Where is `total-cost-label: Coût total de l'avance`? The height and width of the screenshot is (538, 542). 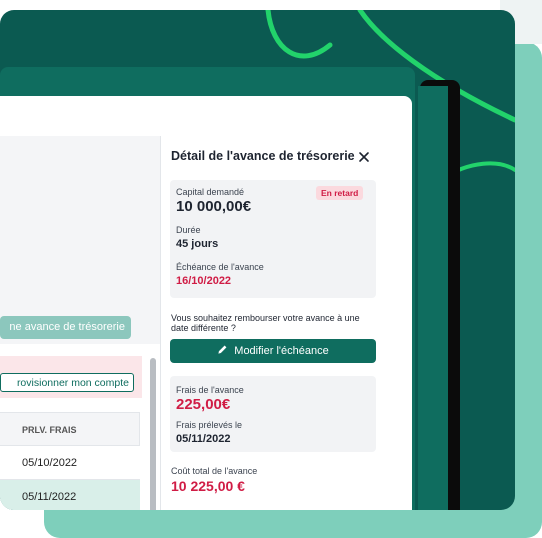 total-cost-label: Coût total de l'avance is located at coordinates (214, 471).